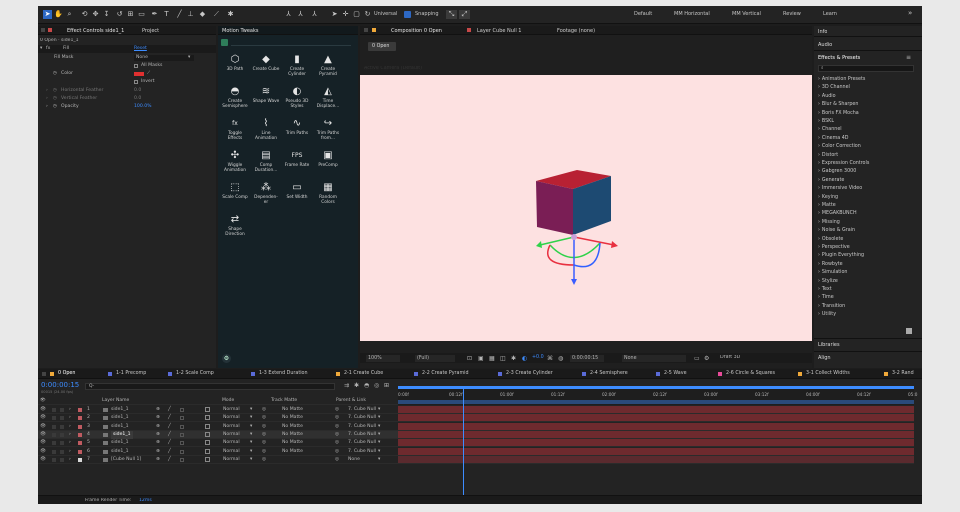  I want to click on motion-tweak-8: fx Toggle Effects, so click(235, 129).